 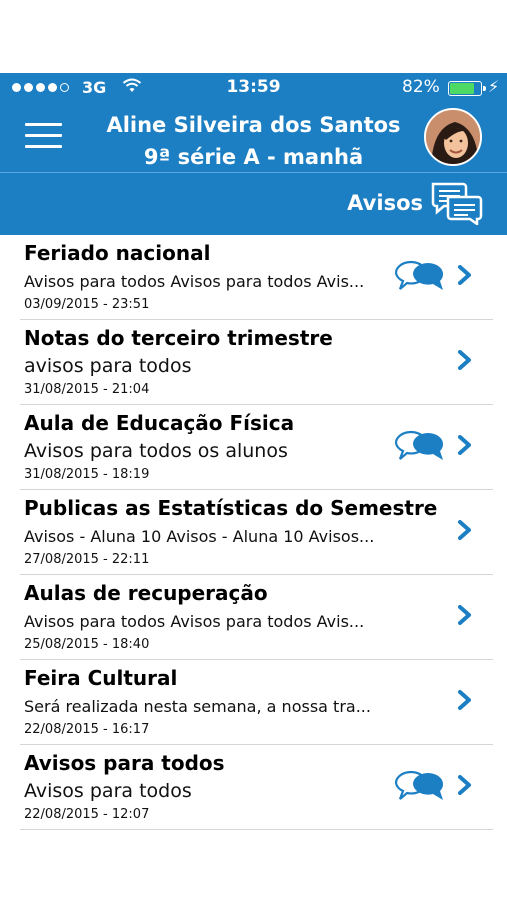 What do you see at coordinates (87, 389) in the screenshot?
I see `notice-date: 31/08/2015 - 21:04` at bounding box center [87, 389].